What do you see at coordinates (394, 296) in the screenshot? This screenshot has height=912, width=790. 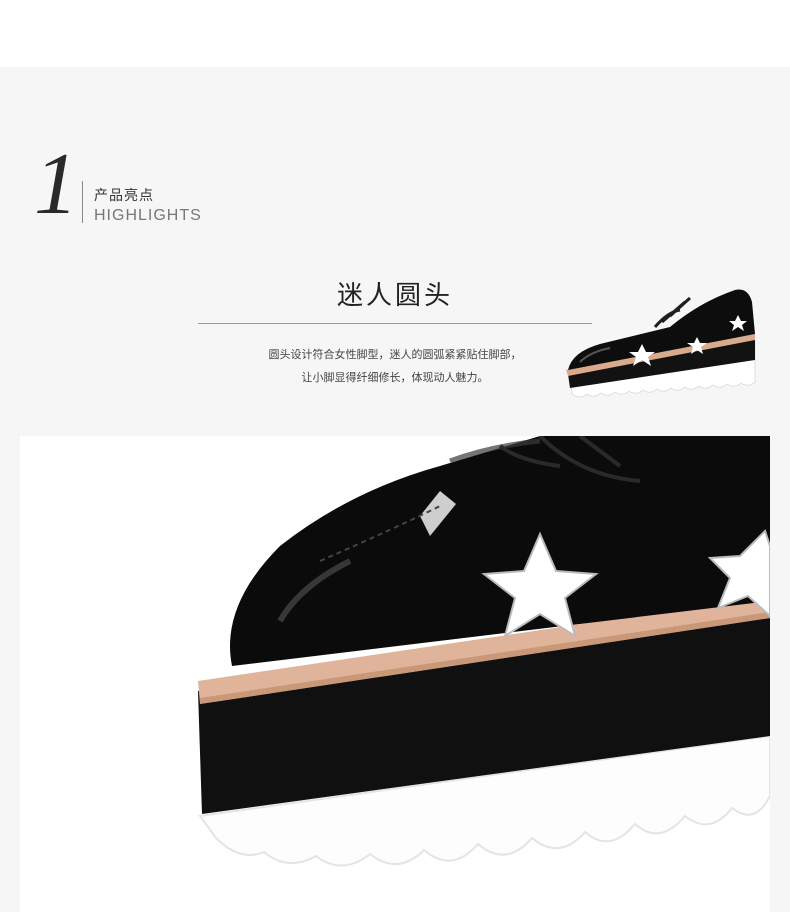 I see `feature-title: 迷人圆头` at bounding box center [394, 296].